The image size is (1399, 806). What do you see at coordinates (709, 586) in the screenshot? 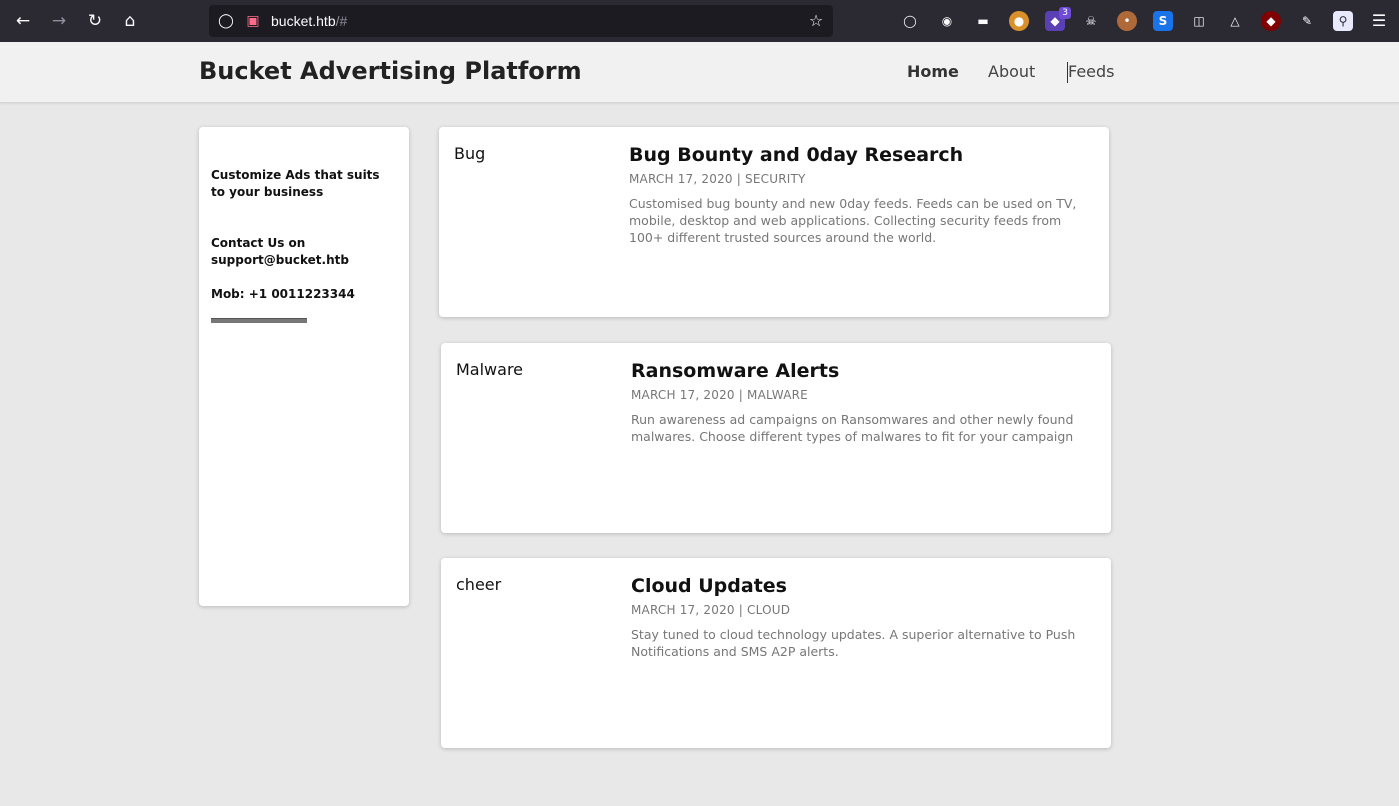
I see `post-title: Cloud Updates` at bounding box center [709, 586].